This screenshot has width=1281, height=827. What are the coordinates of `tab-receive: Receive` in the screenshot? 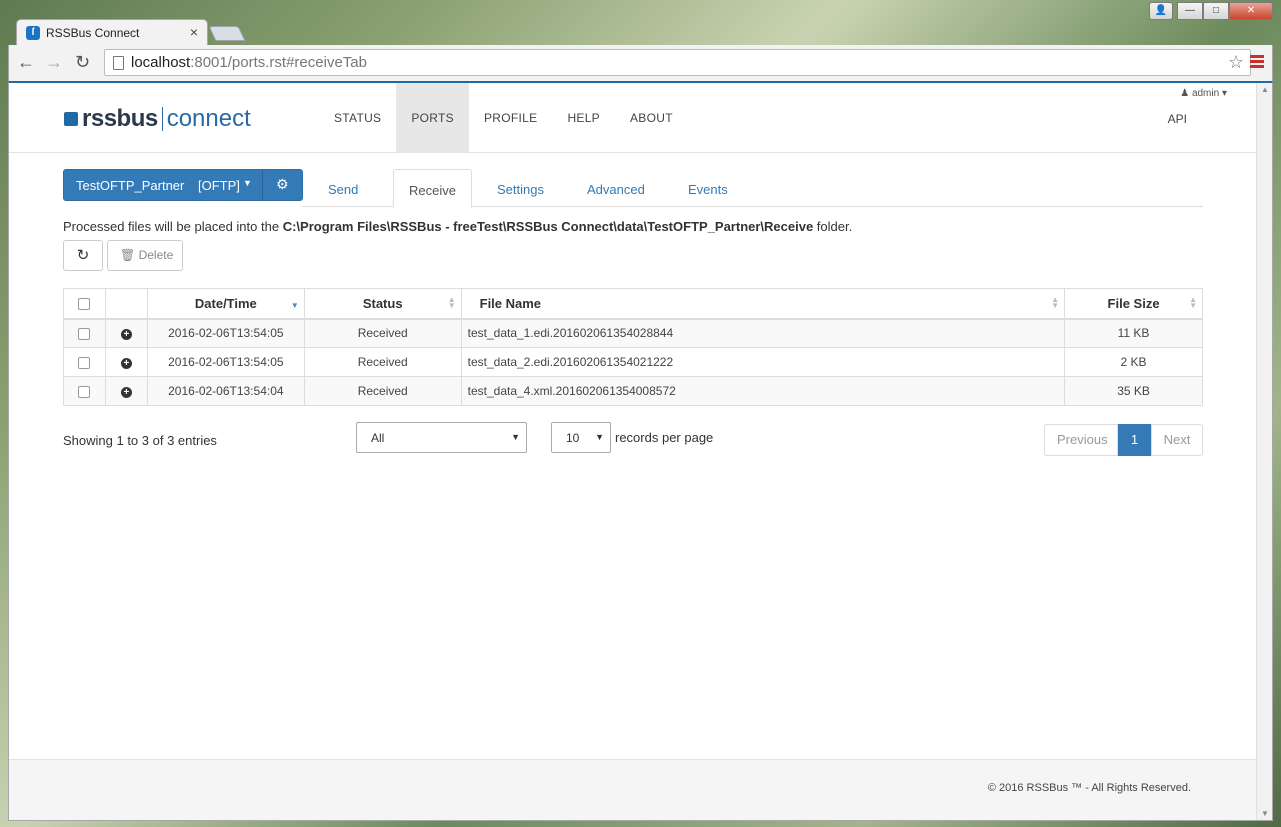 It's located at (432, 188).